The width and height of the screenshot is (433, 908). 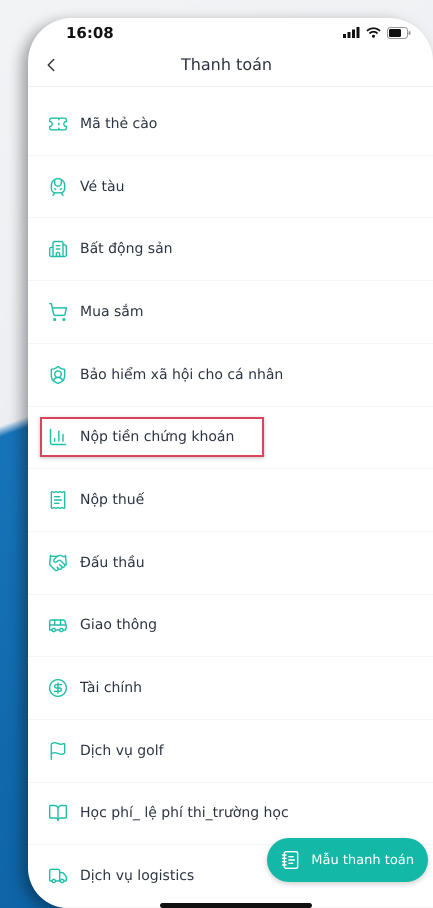 I want to click on status-time: 16:08, so click(x=90, y=33).